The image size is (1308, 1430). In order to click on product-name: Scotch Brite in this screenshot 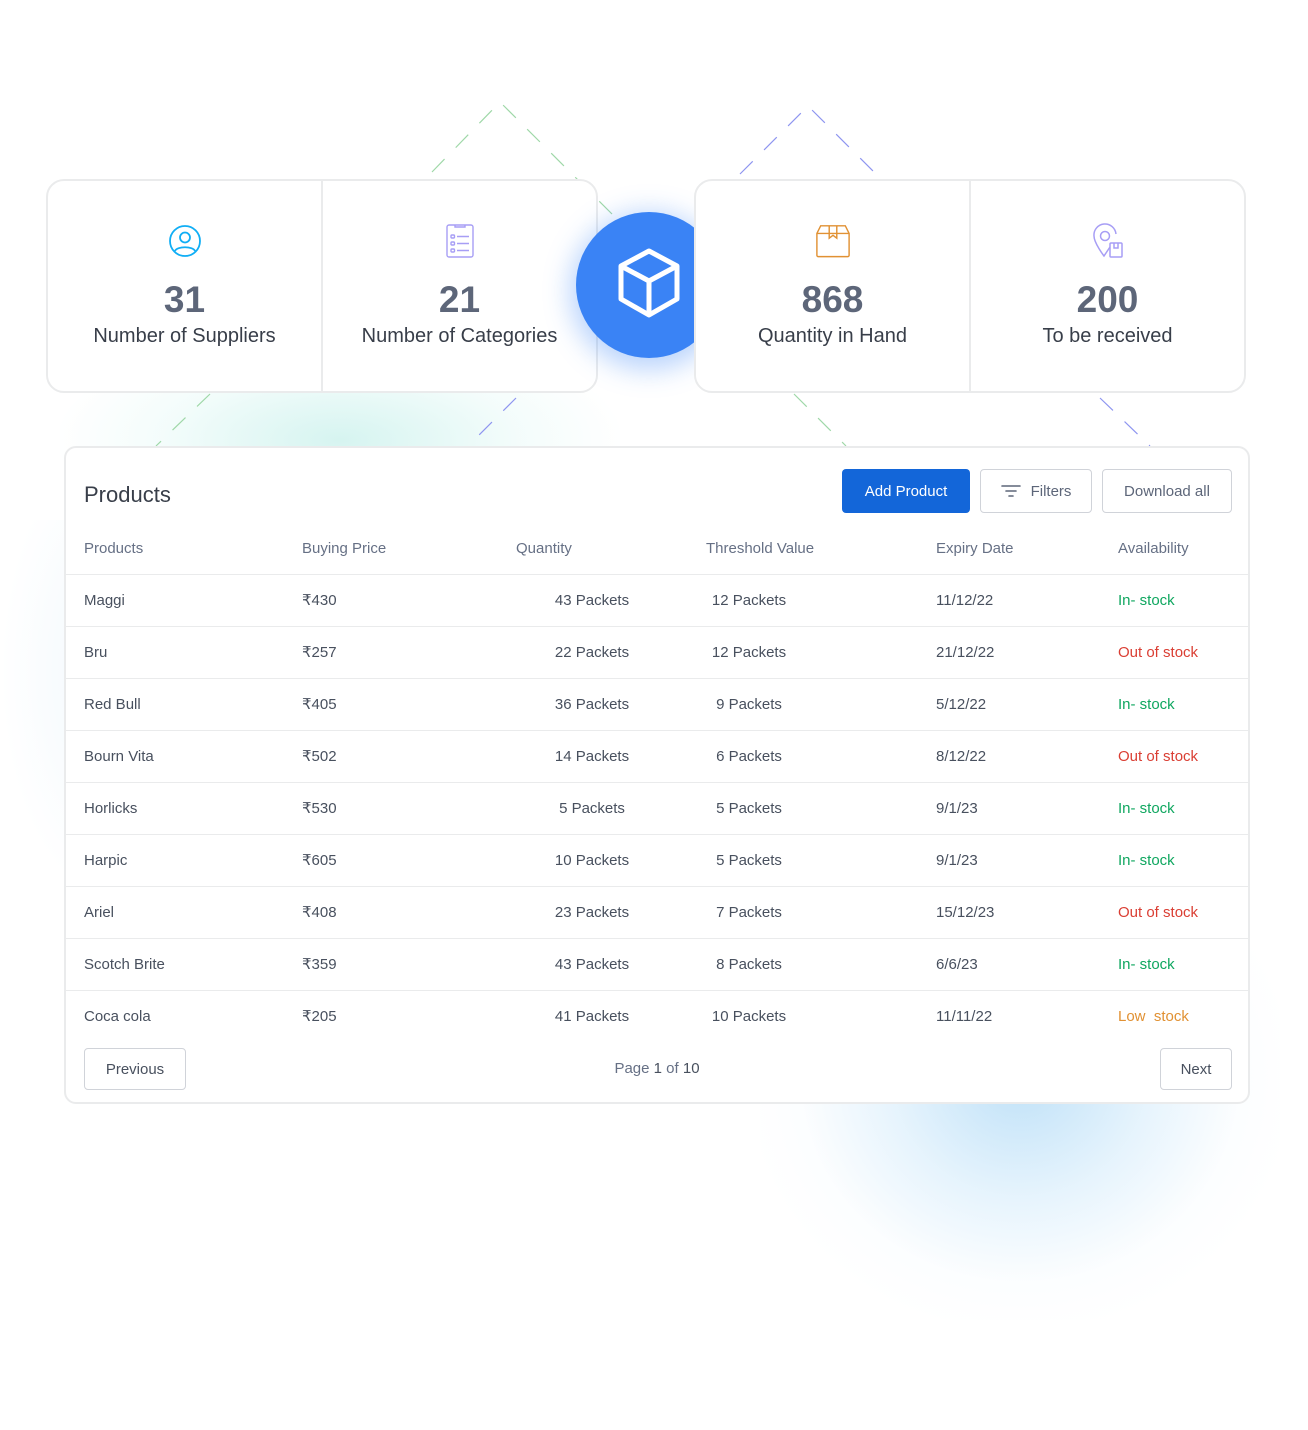, I will do `click(175, 964)`.